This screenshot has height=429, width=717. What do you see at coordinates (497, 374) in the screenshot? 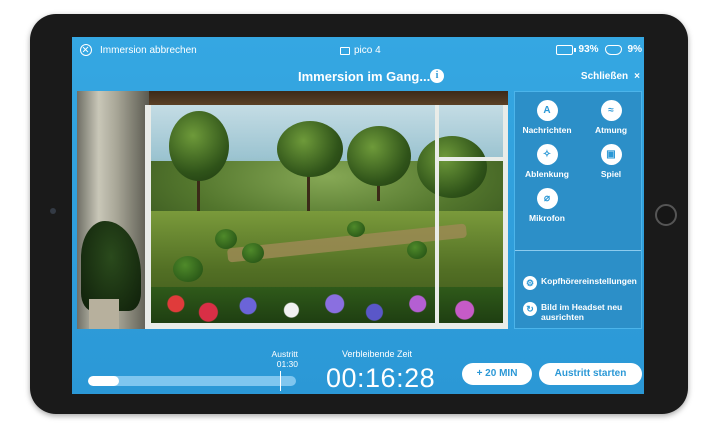
I see `add-20-min-button: + 20 MIN` at bounding box center [497, 374].